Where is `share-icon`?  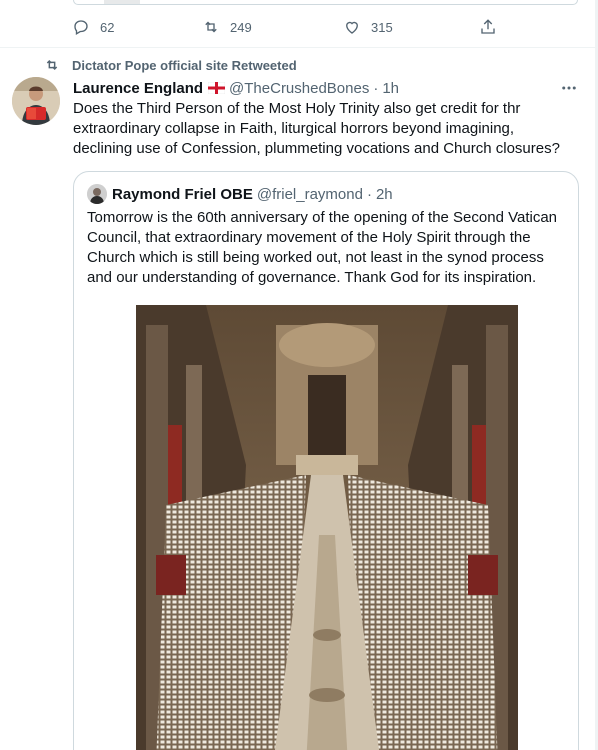
share-icon is located at coordinates (488, 26).